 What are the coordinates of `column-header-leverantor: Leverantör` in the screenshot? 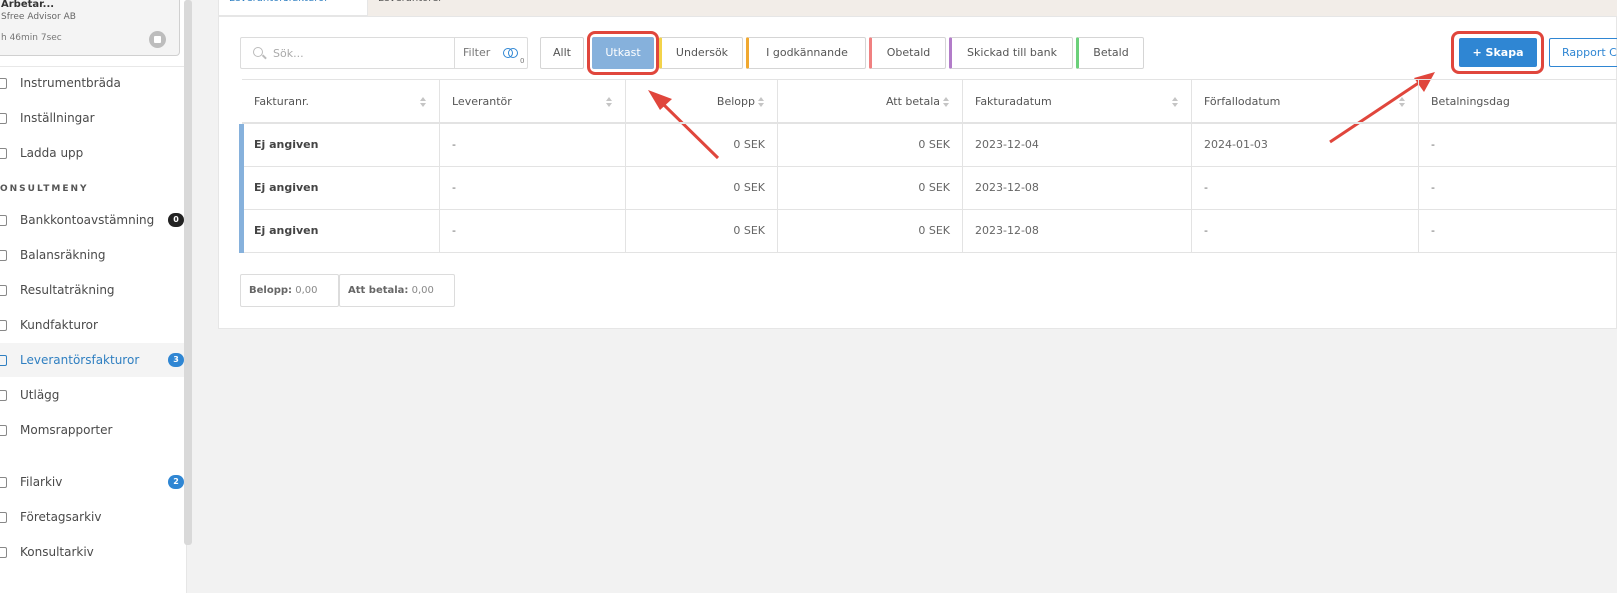 It's located at (533, 101).